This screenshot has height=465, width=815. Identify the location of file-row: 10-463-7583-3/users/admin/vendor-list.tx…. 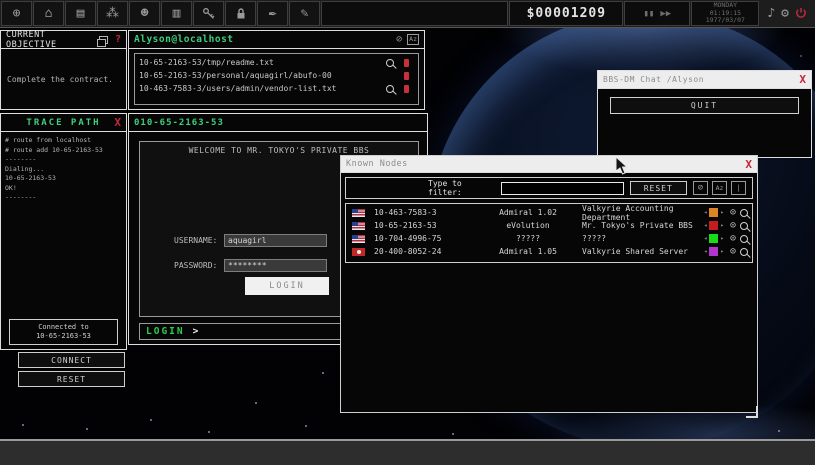
(276, 88).